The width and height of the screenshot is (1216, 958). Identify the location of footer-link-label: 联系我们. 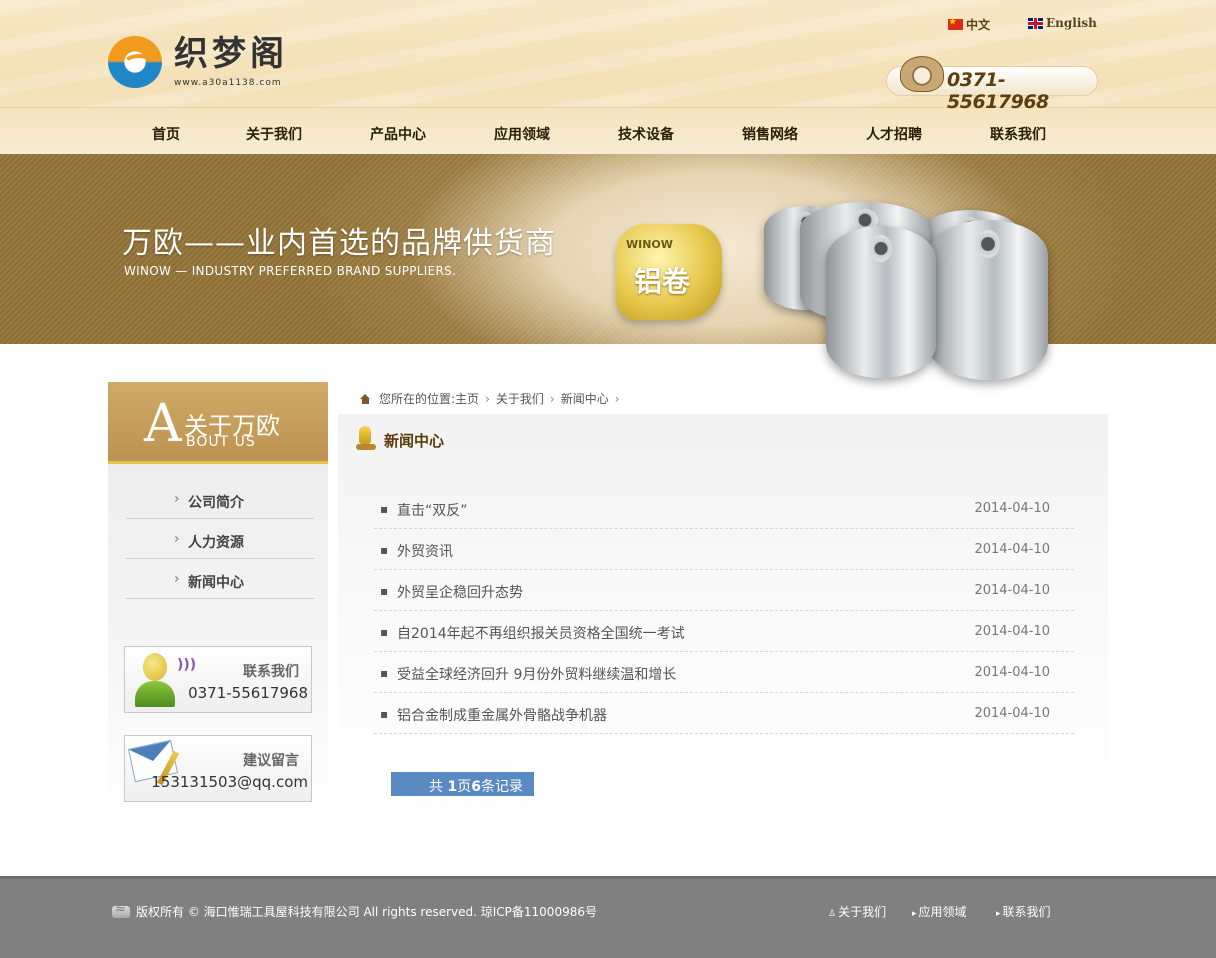
(1026, 912).